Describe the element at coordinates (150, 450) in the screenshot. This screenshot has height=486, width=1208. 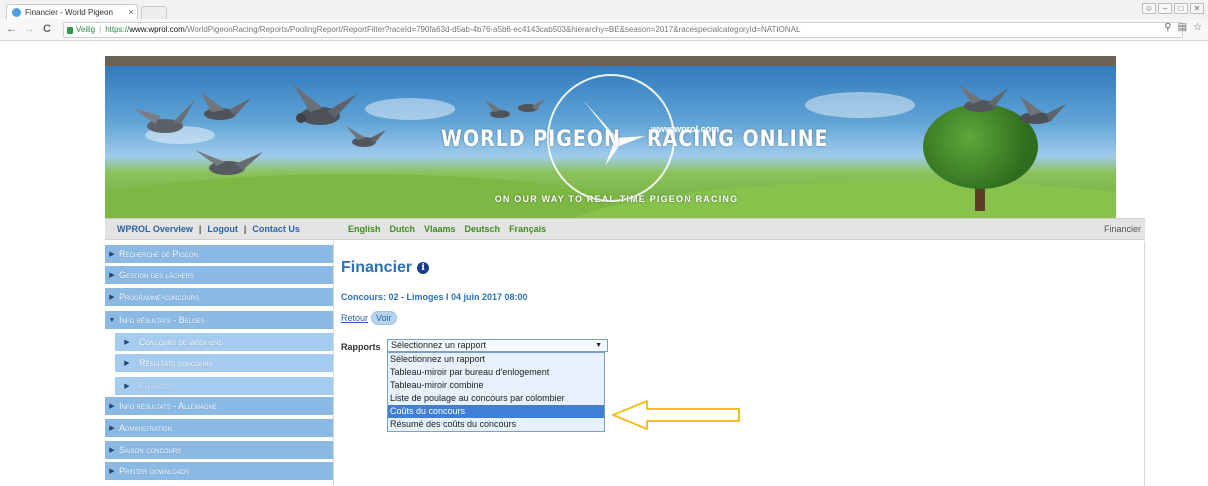
I see `sidebar-item-label: Saison concours` at that location.